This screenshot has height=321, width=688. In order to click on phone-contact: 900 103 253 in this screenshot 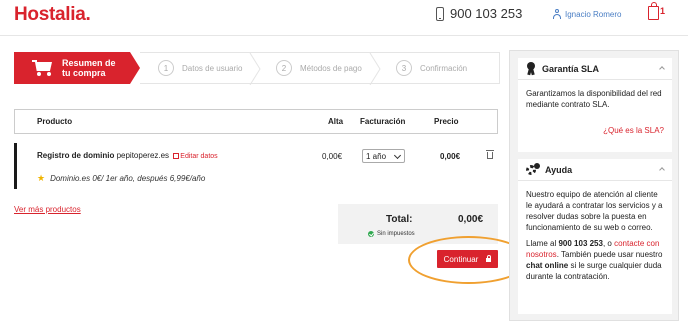, I will do `click(479, 13)`.